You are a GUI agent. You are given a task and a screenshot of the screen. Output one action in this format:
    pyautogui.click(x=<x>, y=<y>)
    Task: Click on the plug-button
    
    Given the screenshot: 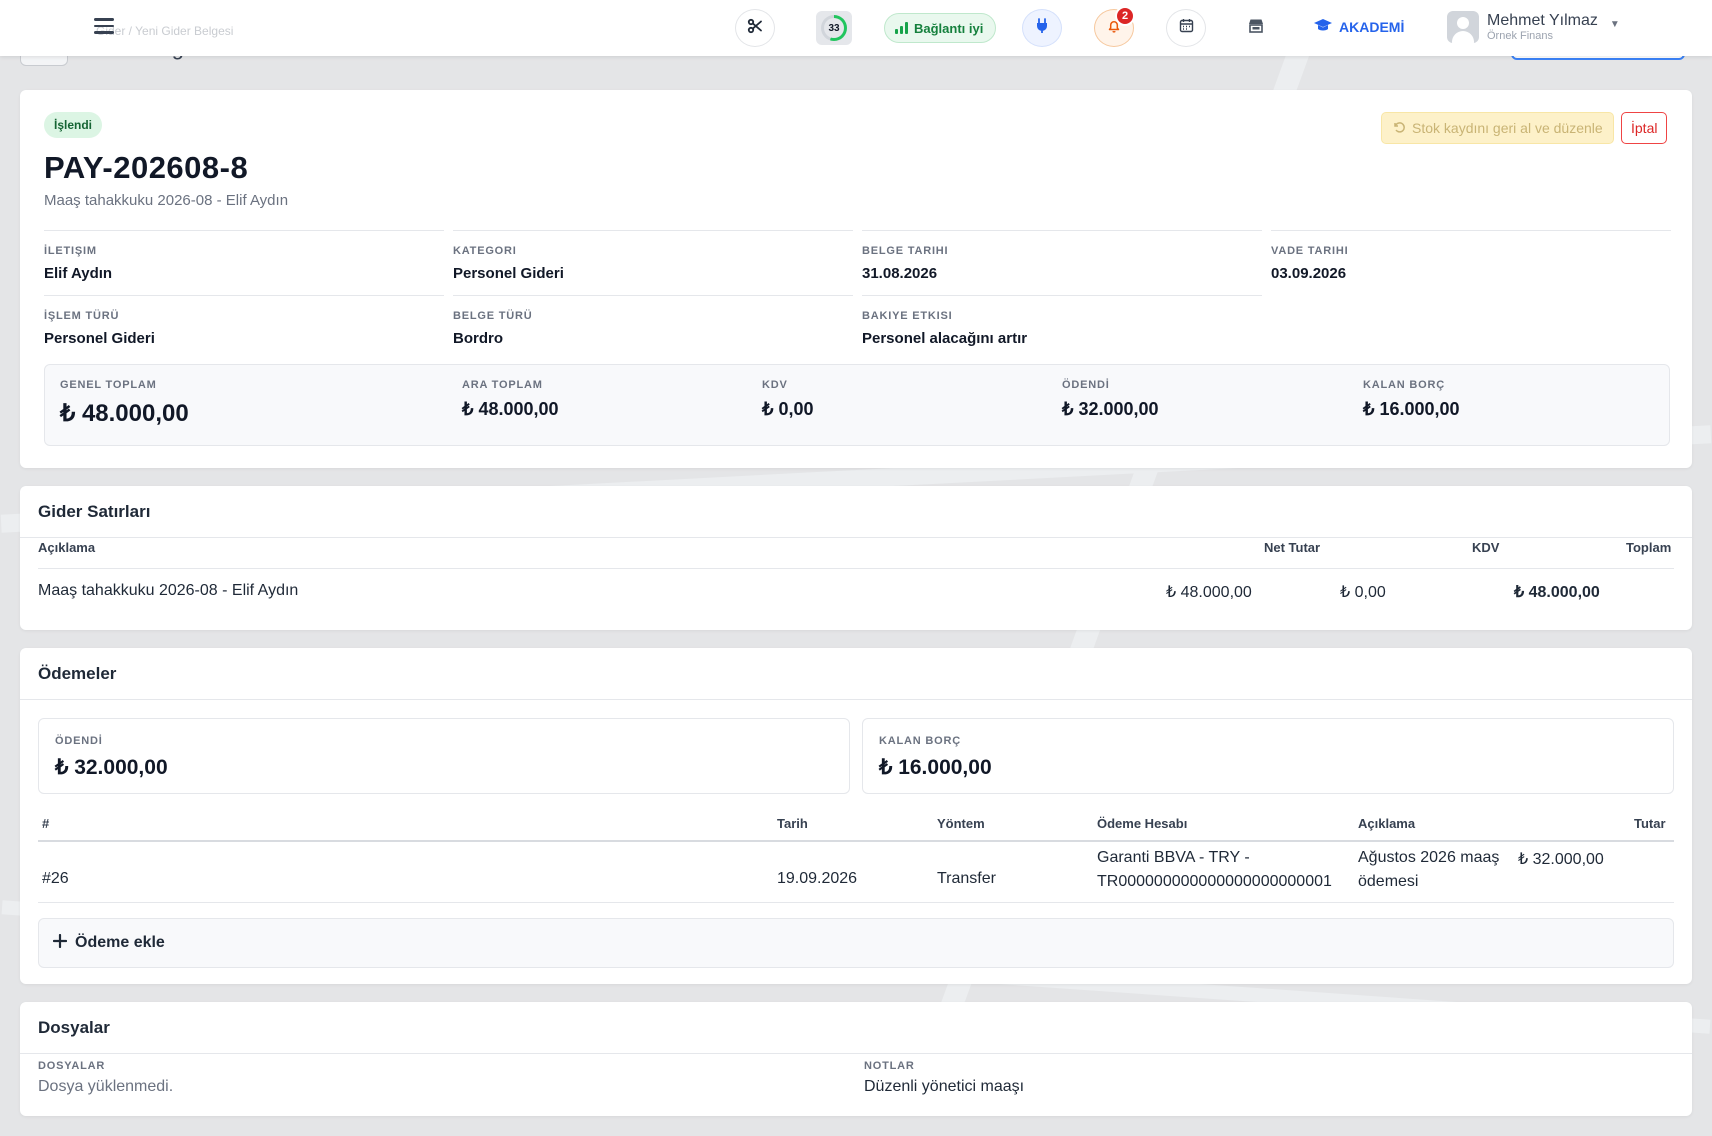 What is the action you would take?
    pyautogui.click(x=1042, y=28)
    